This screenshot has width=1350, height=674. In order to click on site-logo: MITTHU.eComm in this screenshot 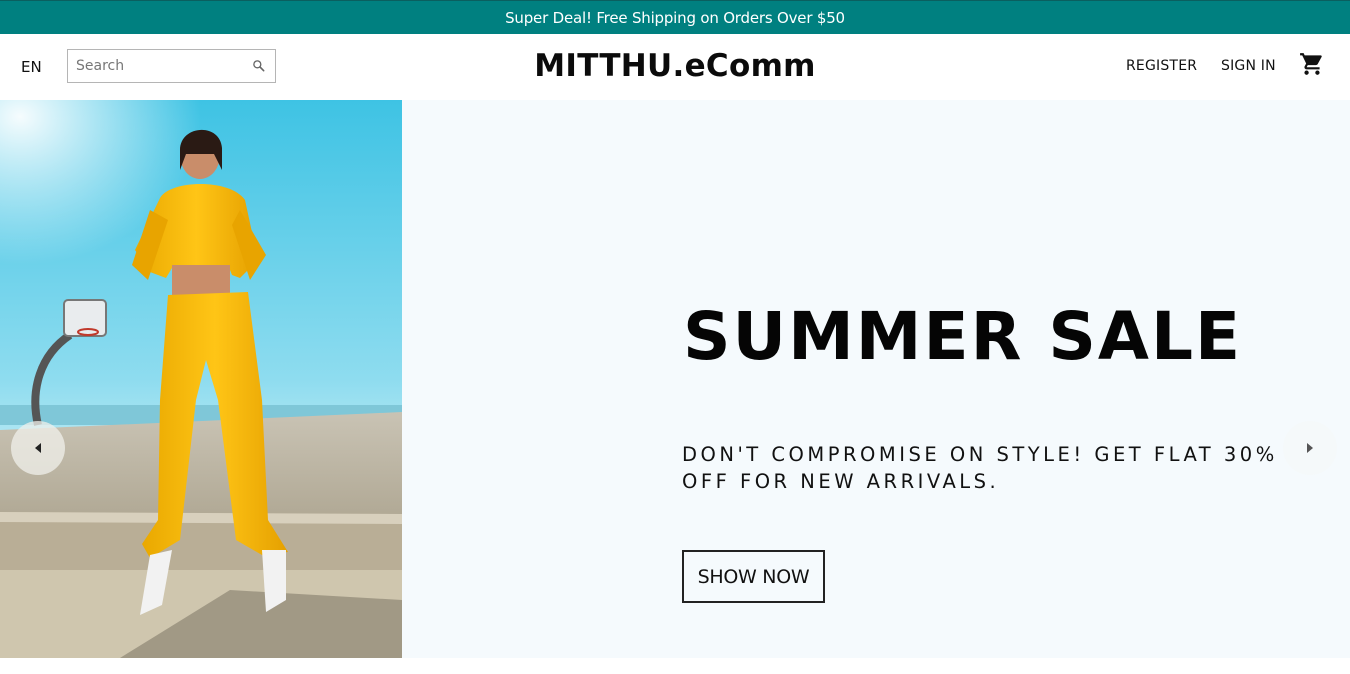, I will do `click(675, 66)`.